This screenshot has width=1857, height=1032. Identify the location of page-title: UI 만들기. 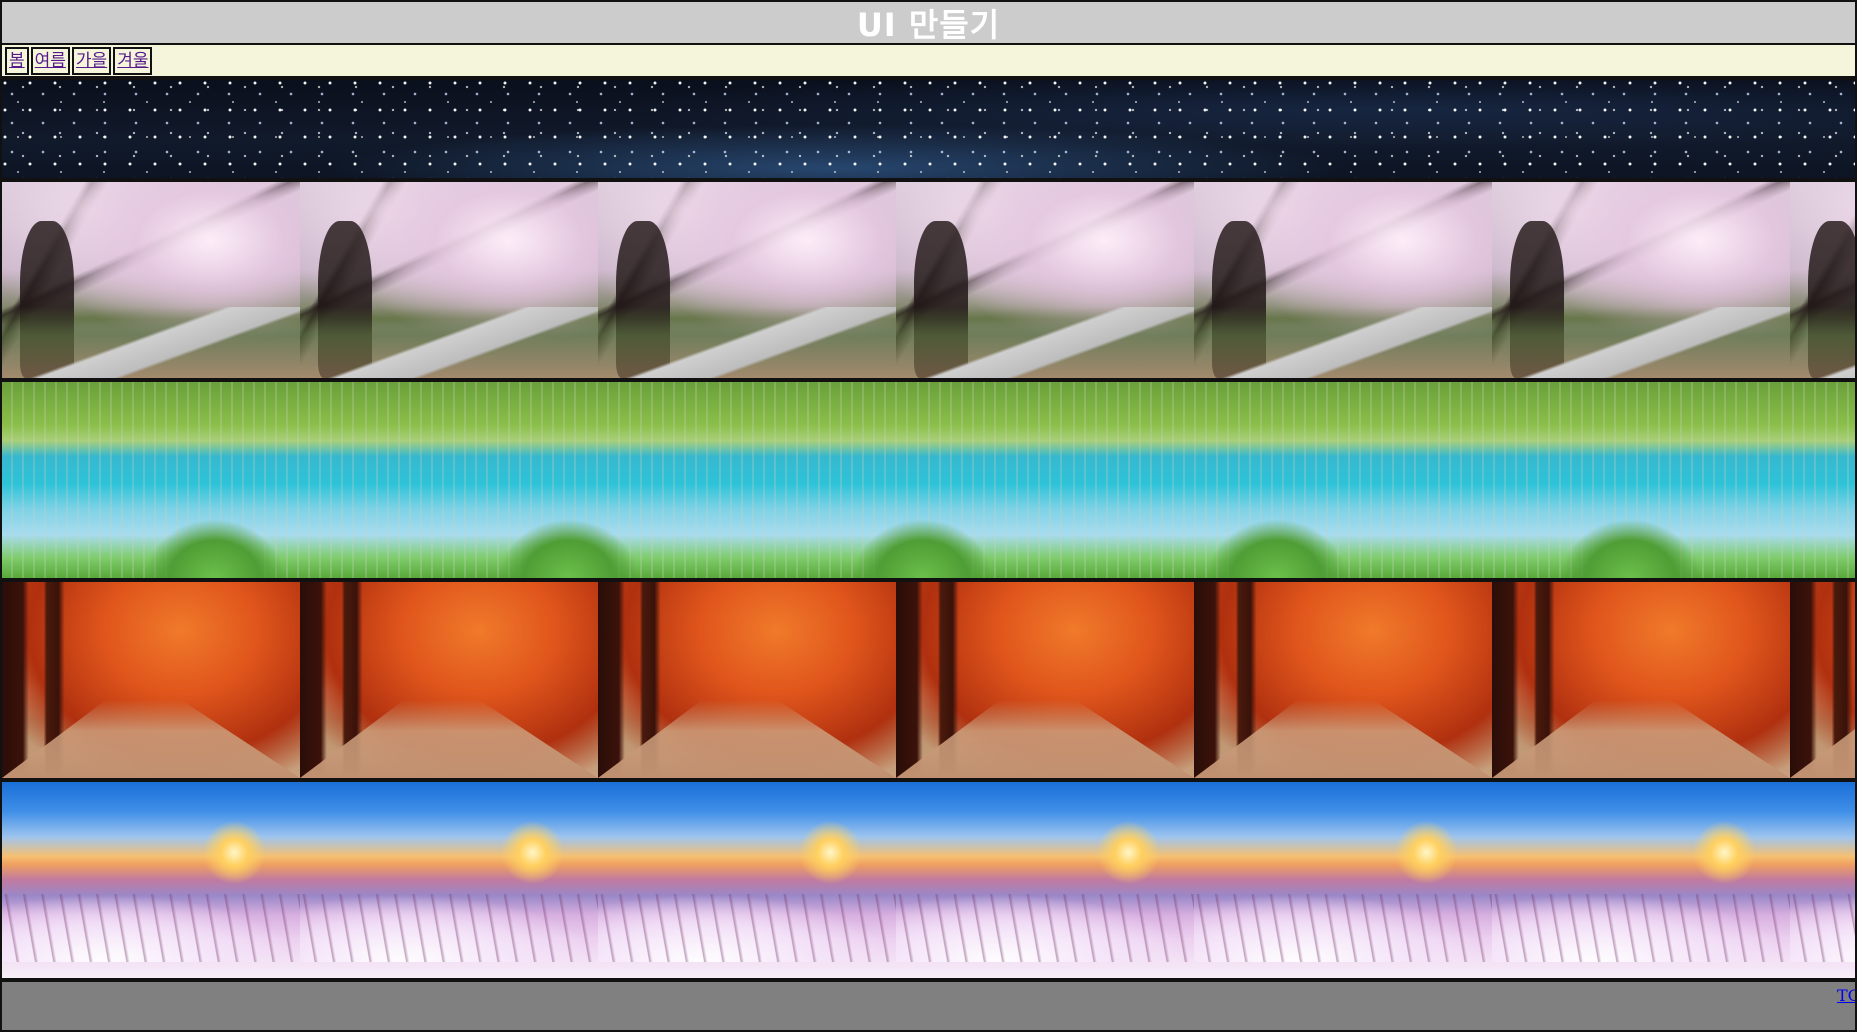
(928, 24).